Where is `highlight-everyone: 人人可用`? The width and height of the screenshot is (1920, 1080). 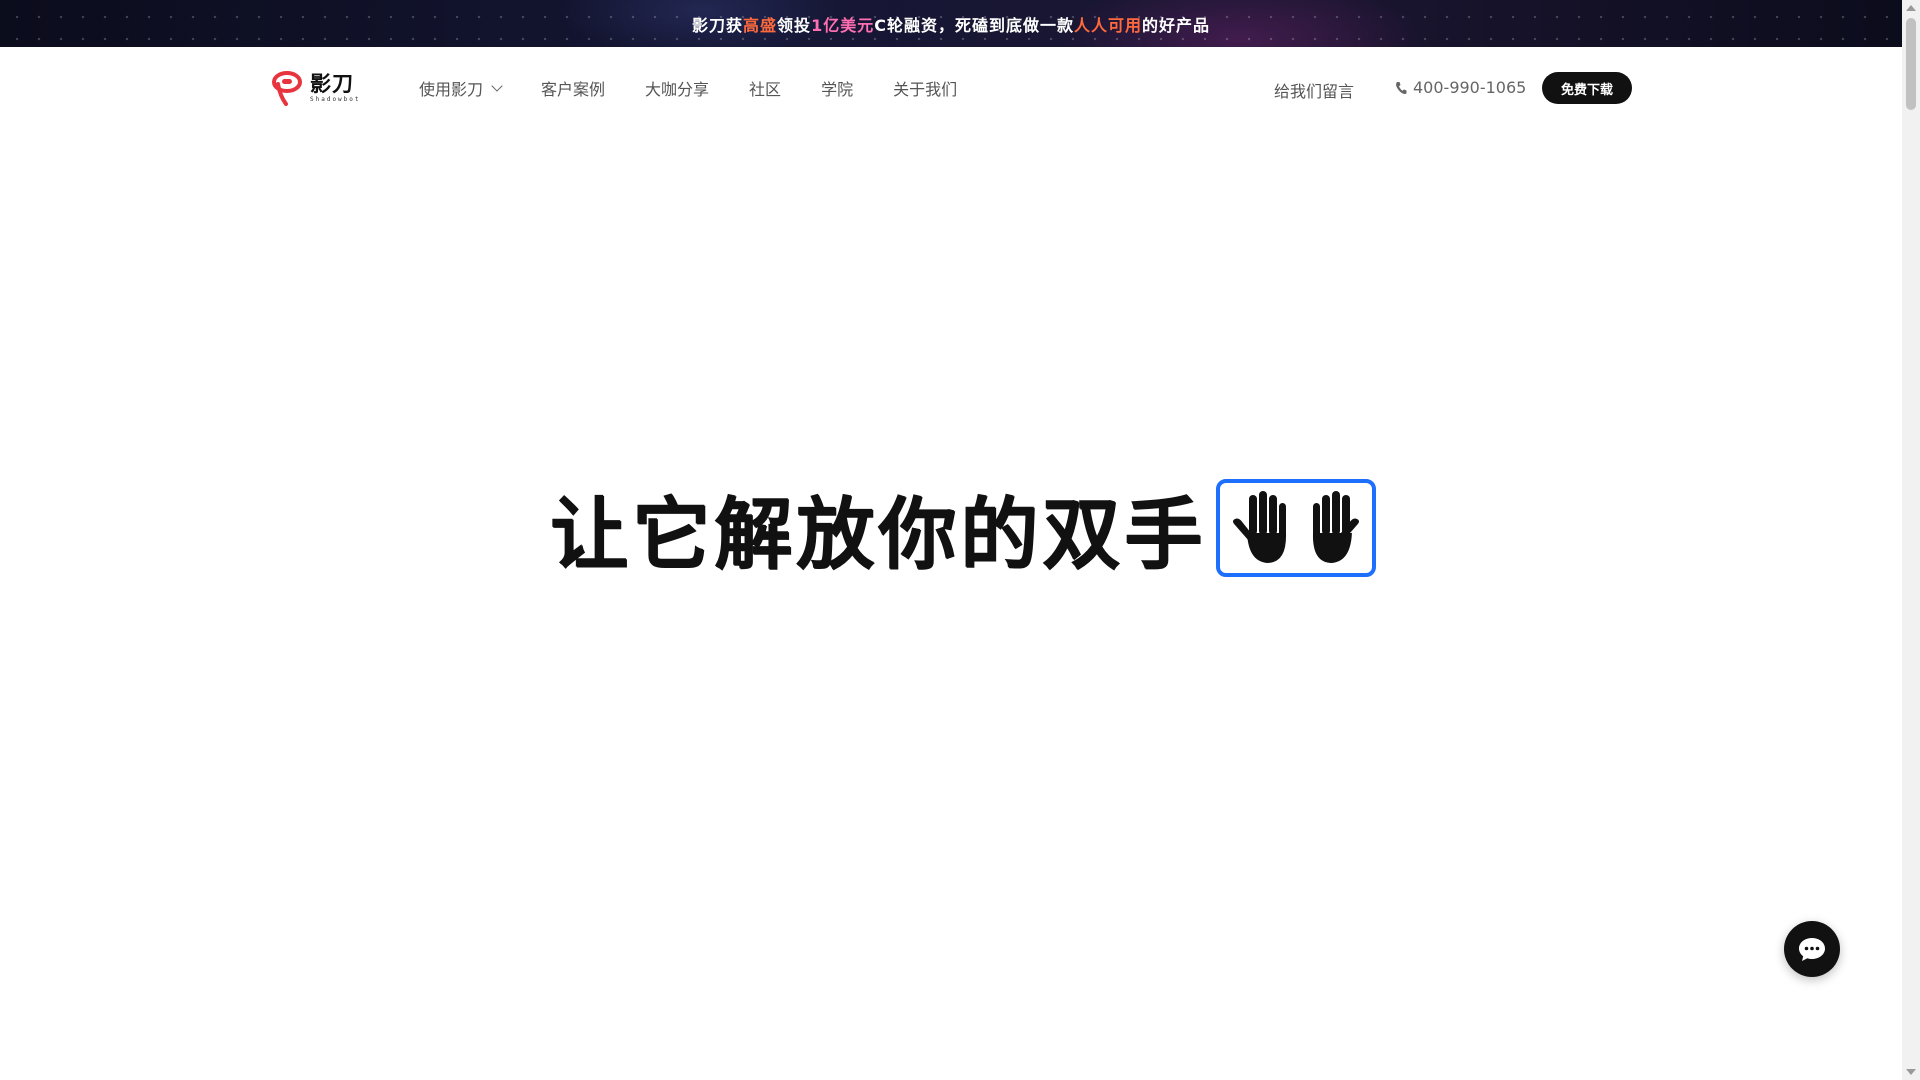
highlight-everyone: 人人可用 is located at coordinates (1107, 25).